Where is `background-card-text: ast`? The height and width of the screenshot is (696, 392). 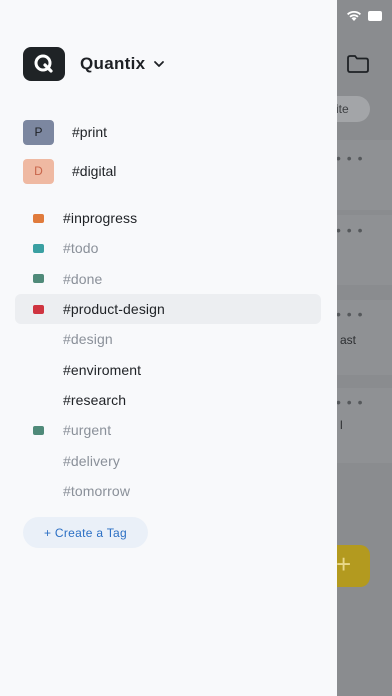
background-card-text: ast is located at coordinates (348, 340).